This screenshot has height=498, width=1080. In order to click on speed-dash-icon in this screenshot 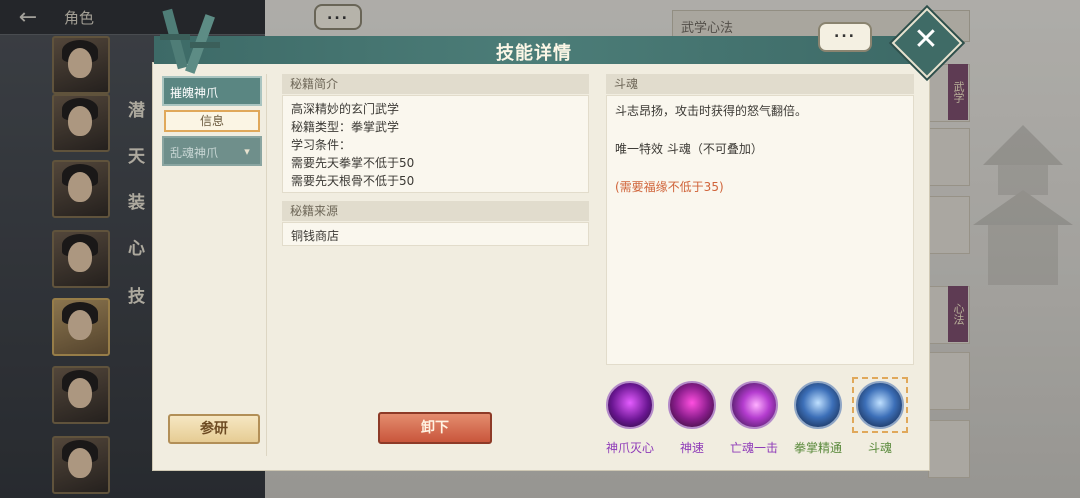, I will do `click(692, 405)`.